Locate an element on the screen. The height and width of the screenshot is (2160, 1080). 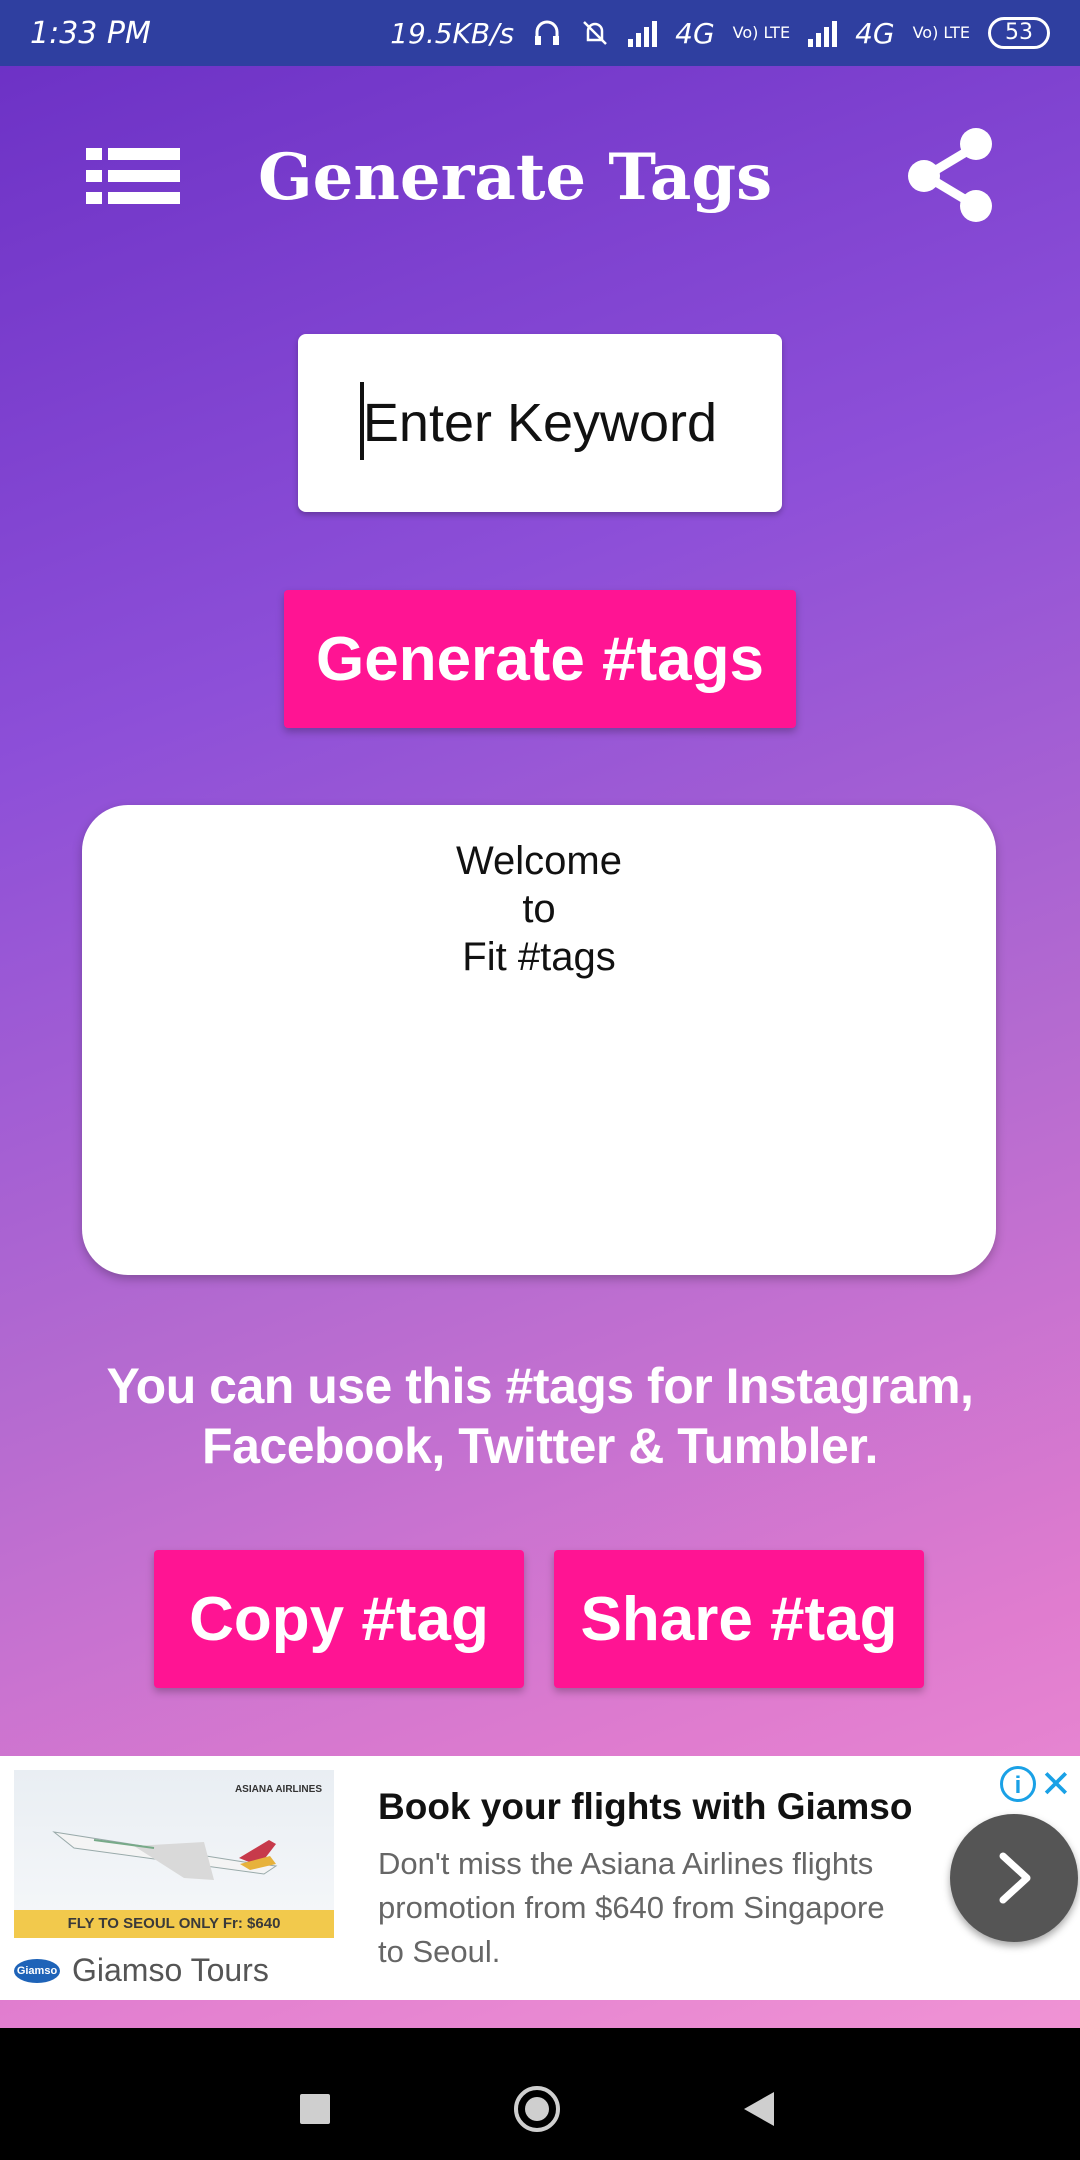
network-type-1: 4G is located at coordinates (695, 33).